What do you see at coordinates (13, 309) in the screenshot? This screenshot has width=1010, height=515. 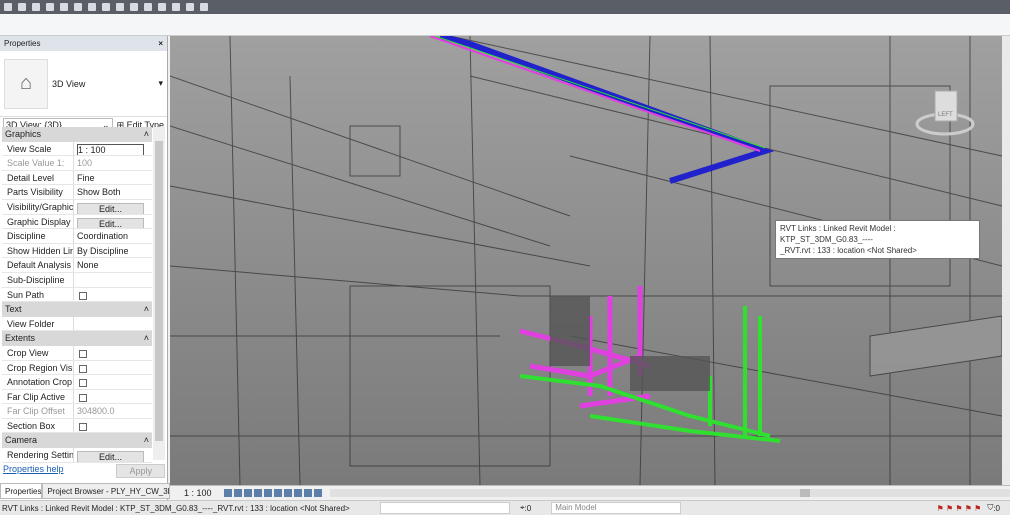 I see `section-label: Text` at bounding box center [13, 309].